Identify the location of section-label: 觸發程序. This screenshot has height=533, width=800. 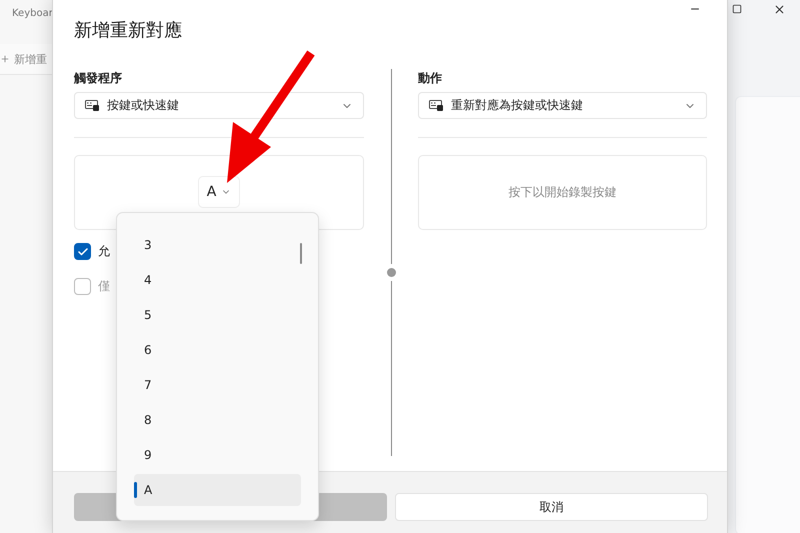
(98, 78).